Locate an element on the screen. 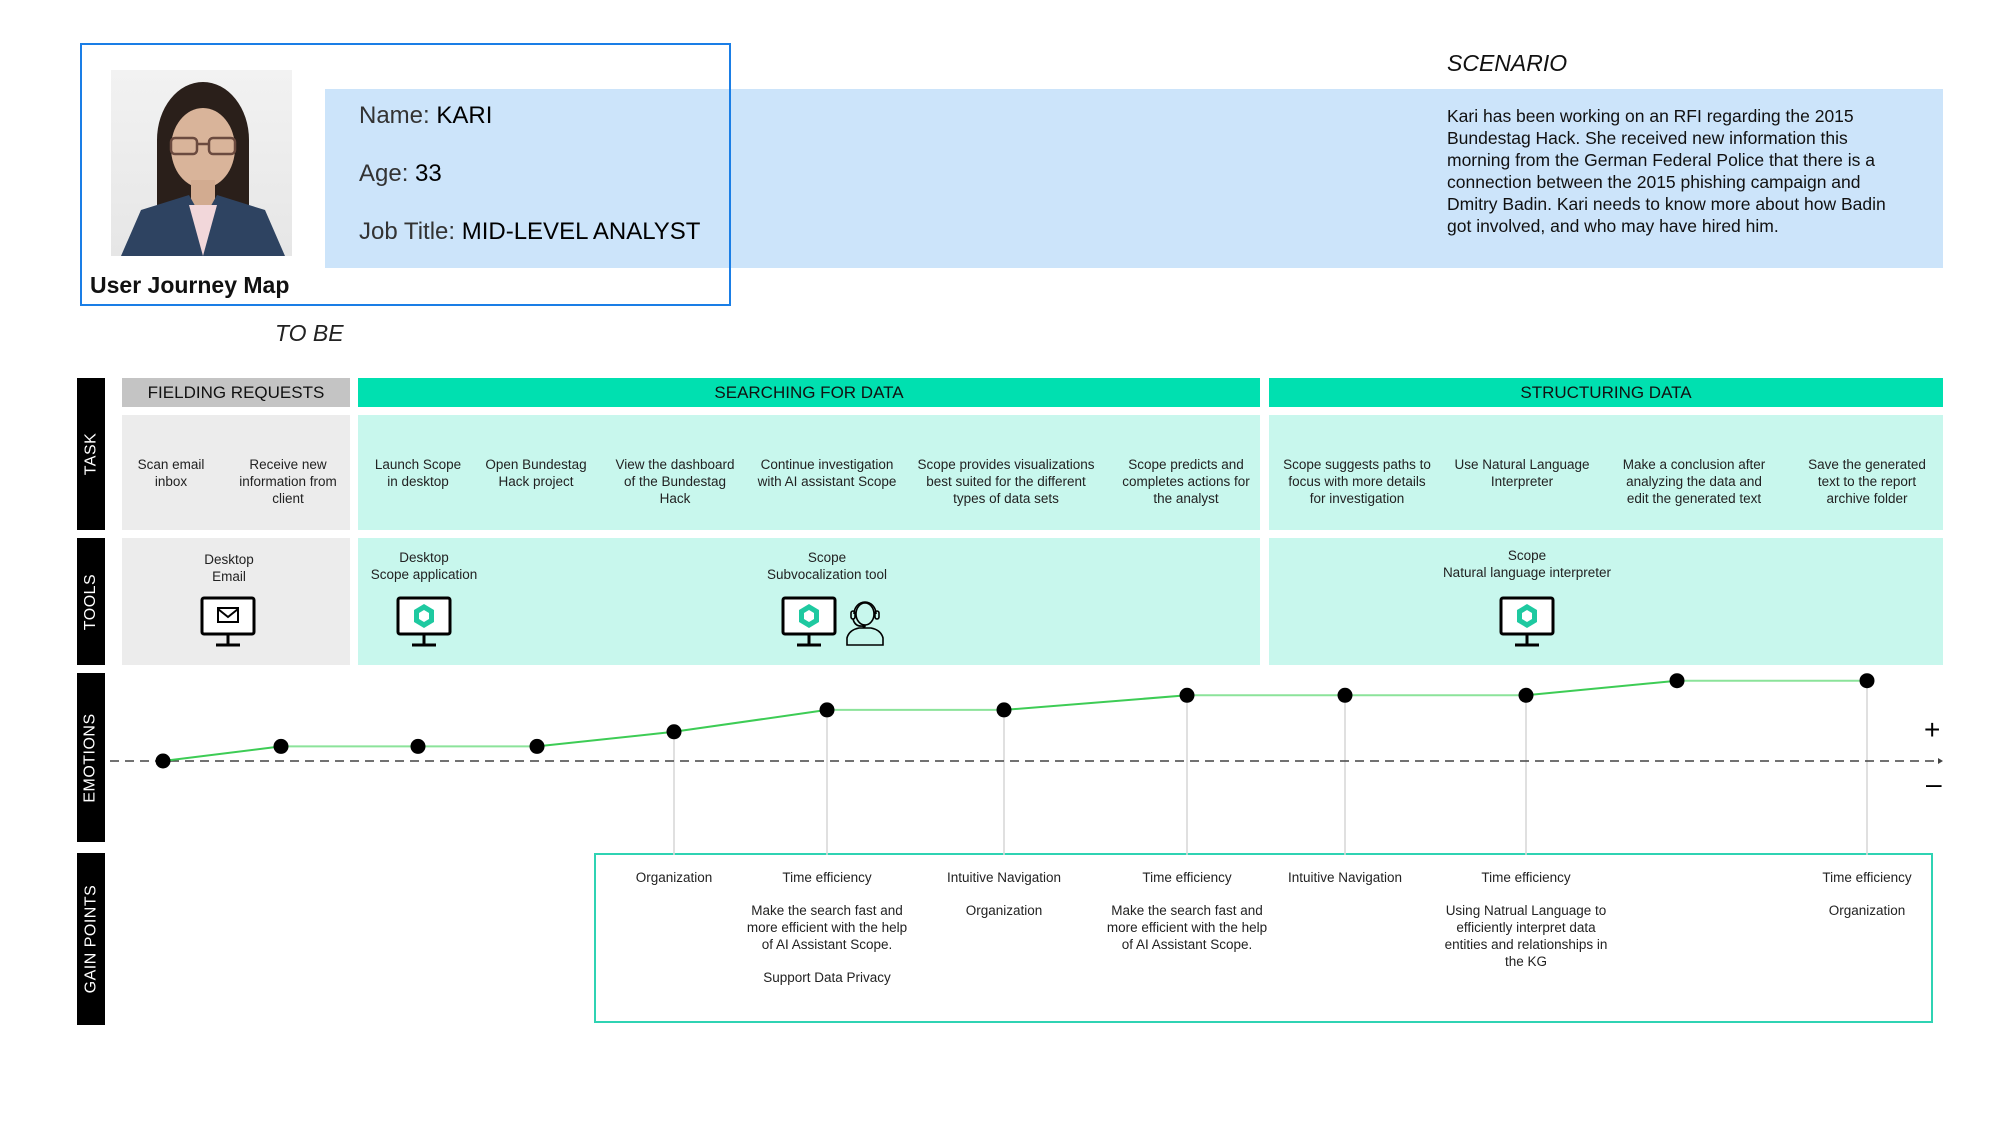 This screenshot has height=1122, width=1998. journey-map-title: User Journey Map is located at coordinates (190, 285).